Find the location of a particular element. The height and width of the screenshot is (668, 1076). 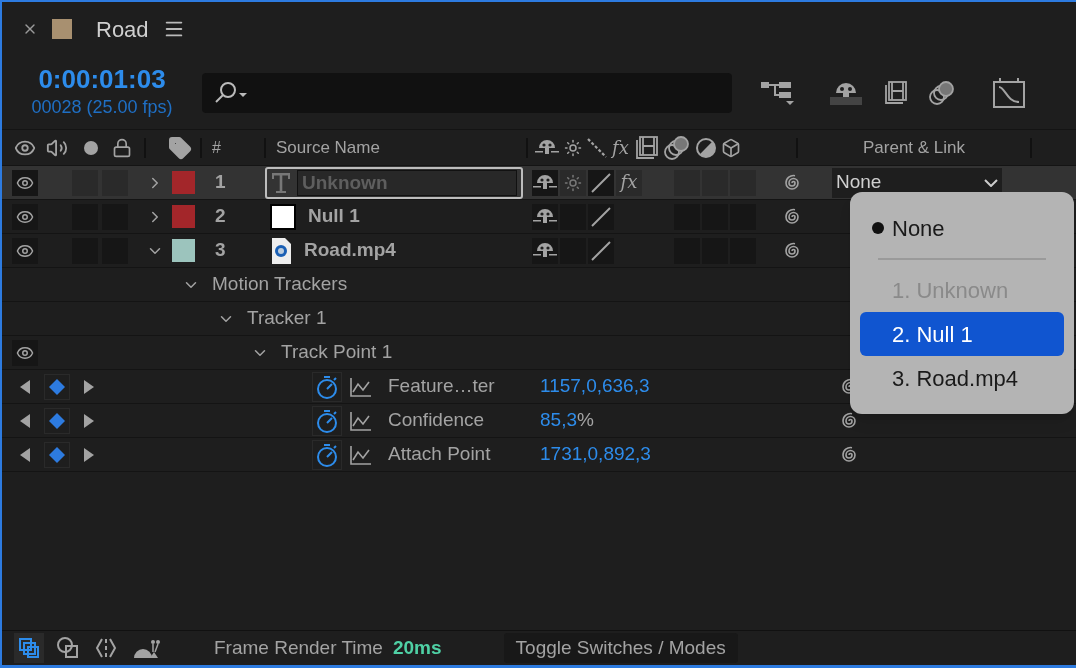

motion-blur-icon is located at coordinates (676, 147).